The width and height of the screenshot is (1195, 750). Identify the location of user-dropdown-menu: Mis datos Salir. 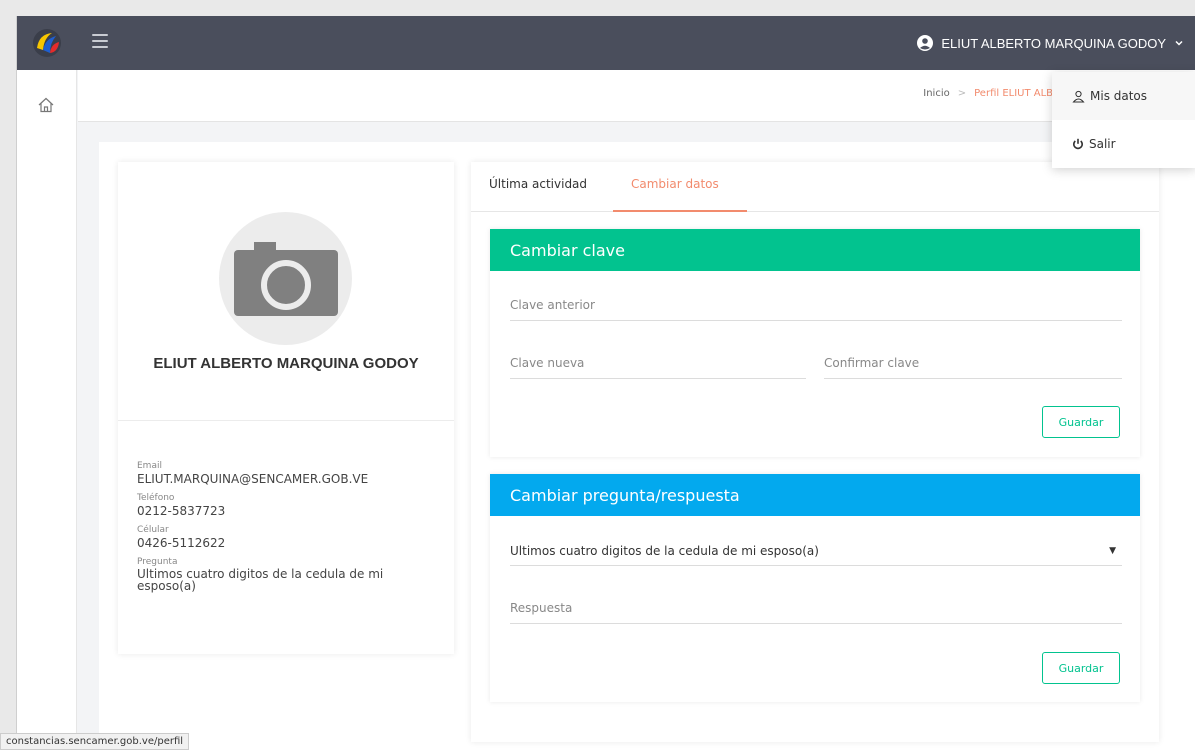
(1123, 120).